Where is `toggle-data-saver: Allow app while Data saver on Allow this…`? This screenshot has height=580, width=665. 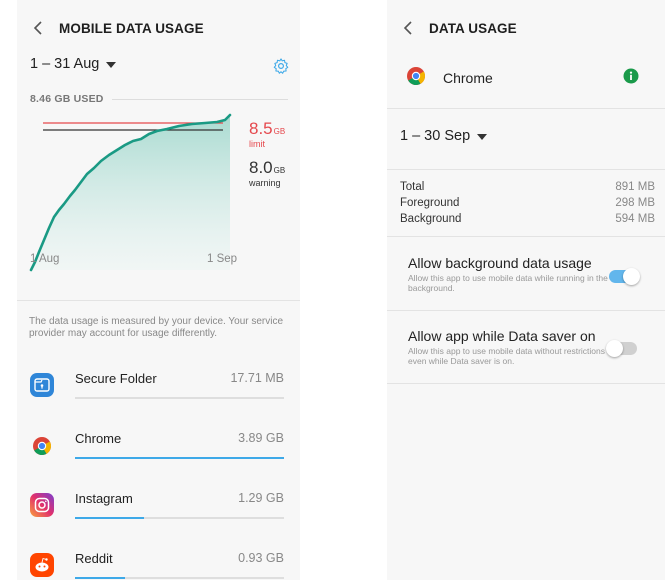
toggle-data-saver: Allow app while Data saver on Allow this… is located at coordinates (526, 347).